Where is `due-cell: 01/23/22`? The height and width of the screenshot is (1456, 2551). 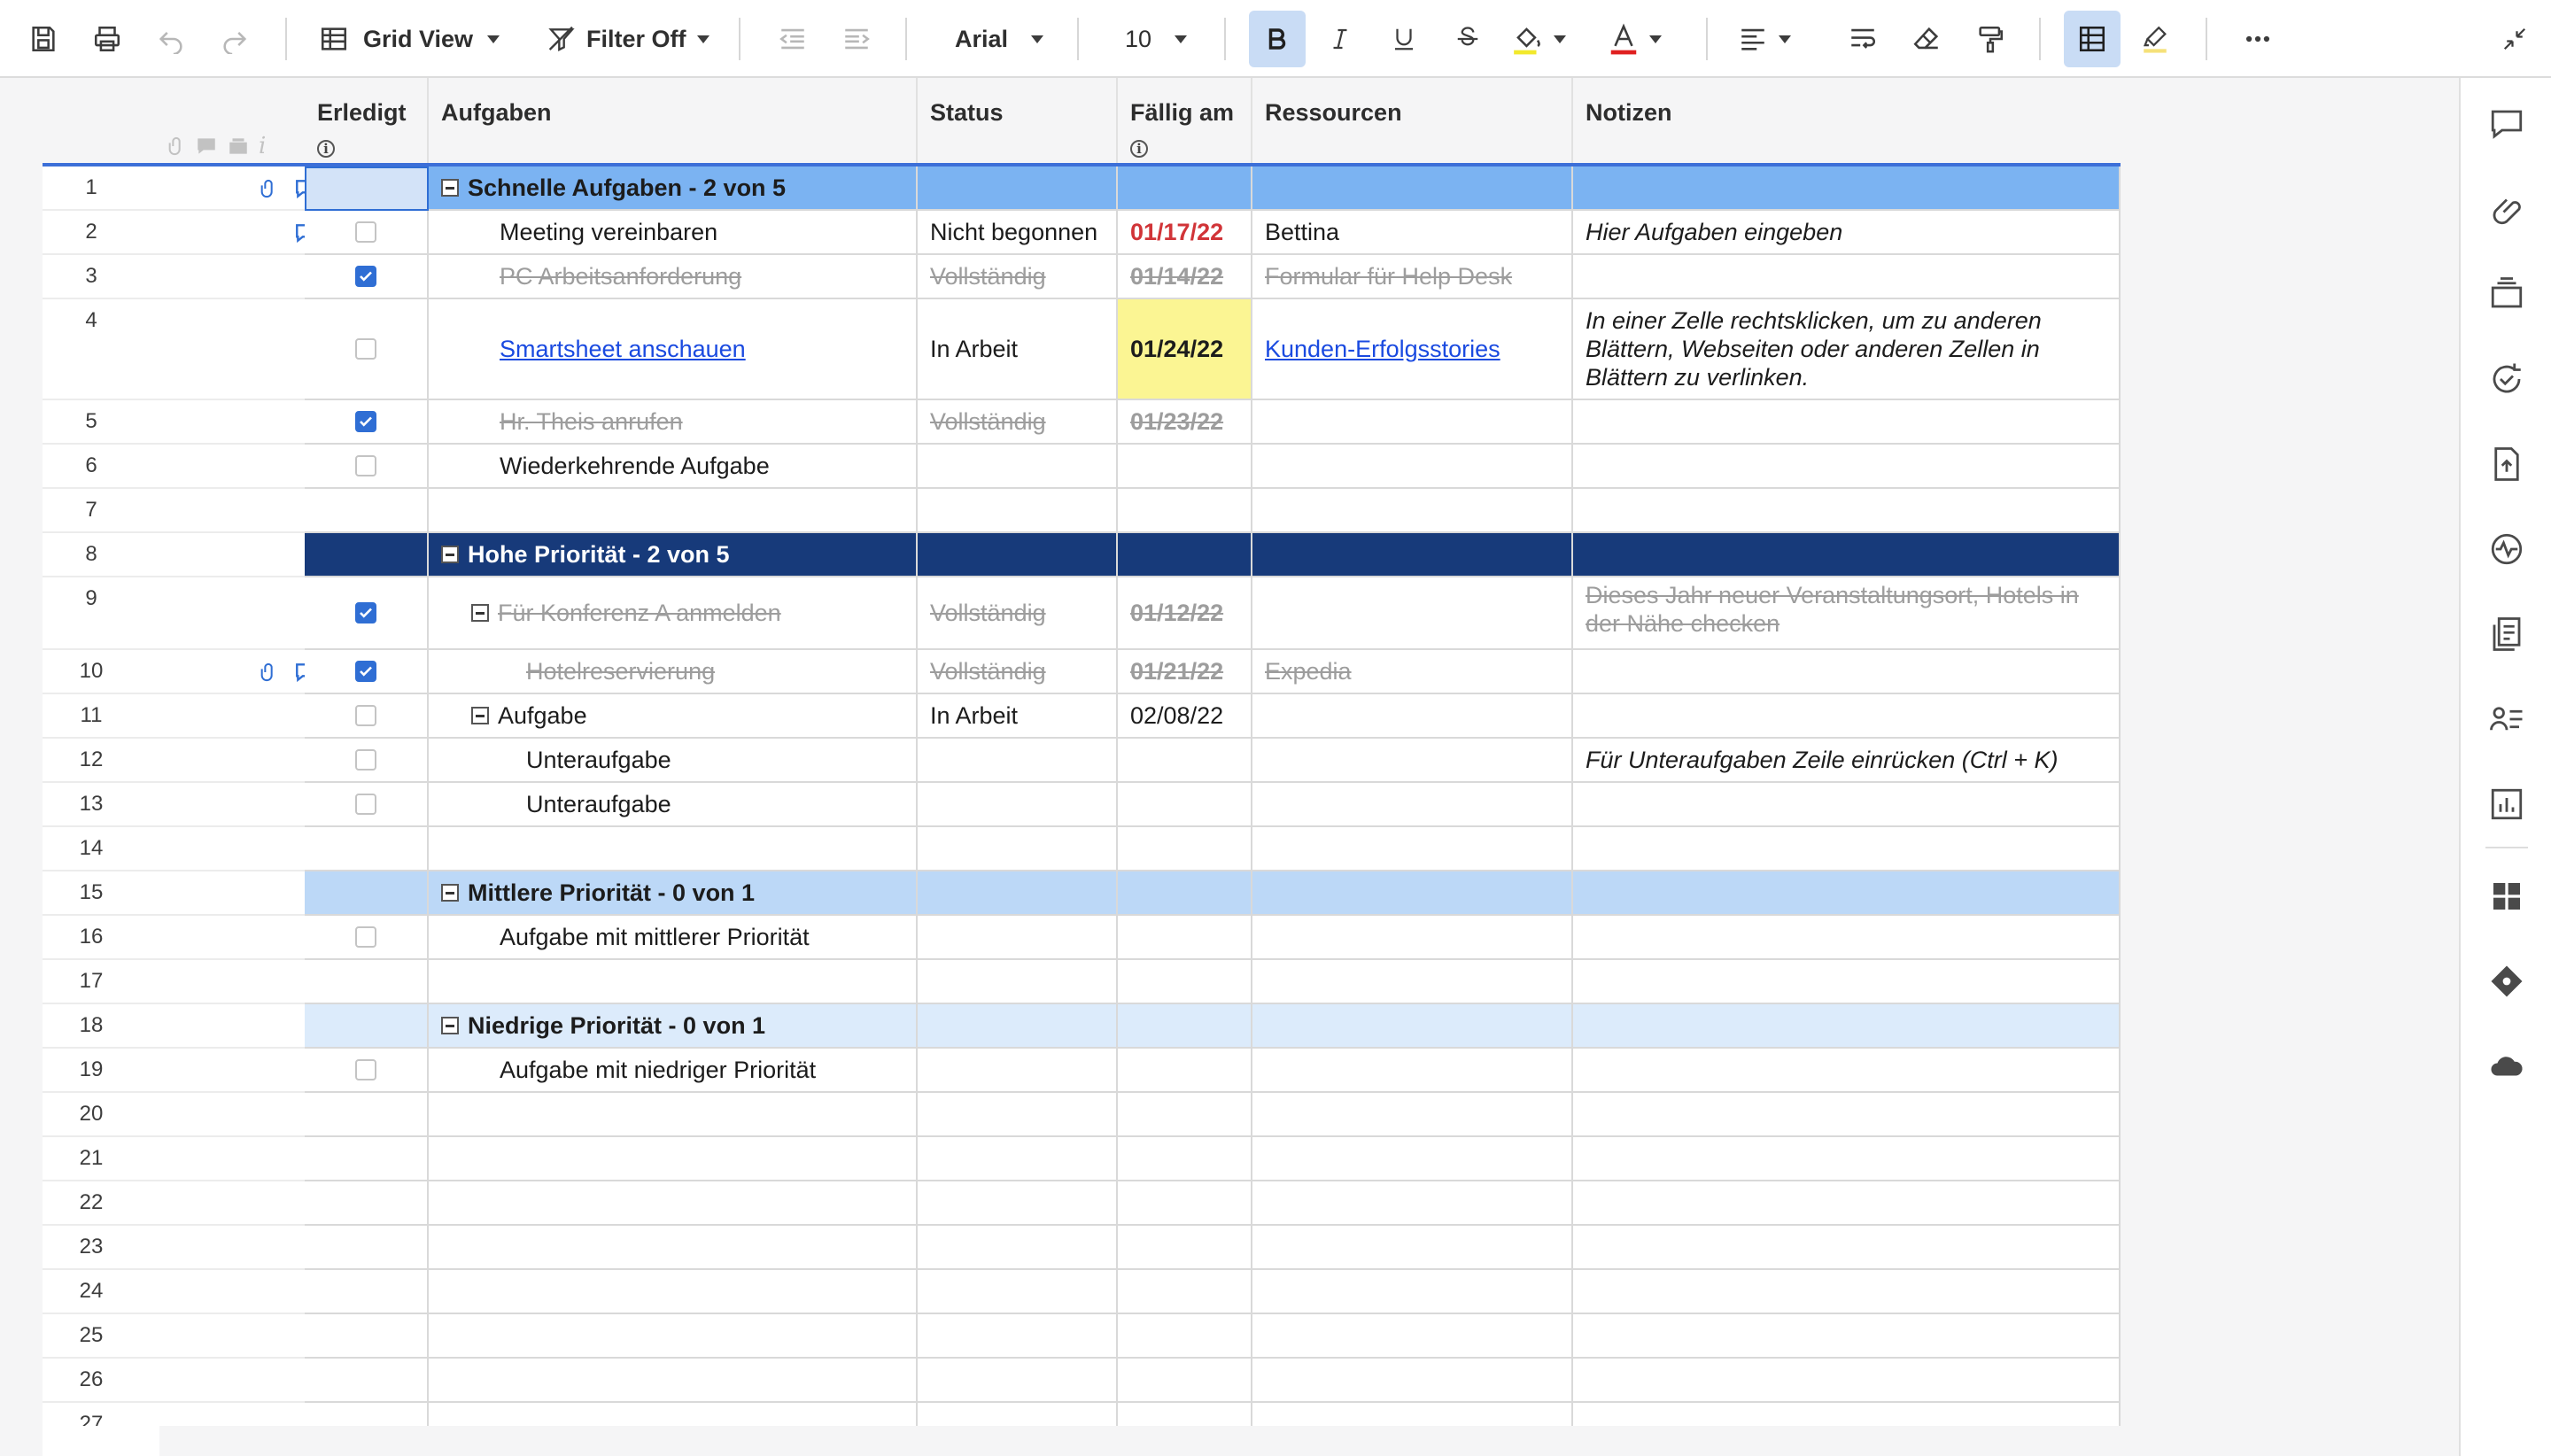 due-cell: 01/23/22 is located at coordinates (1185, 422).